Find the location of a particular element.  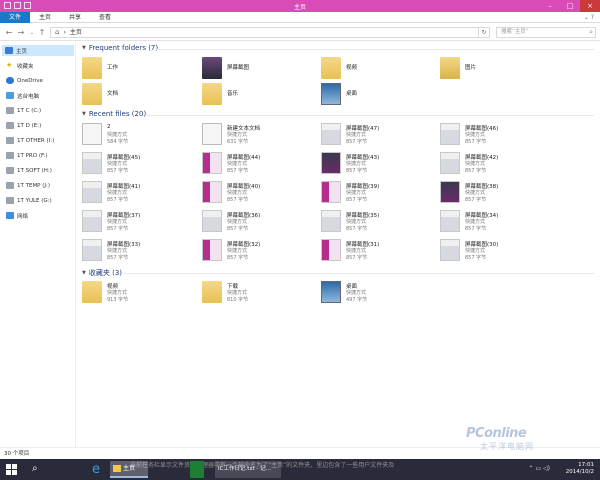

title-bar: 主页 – □ × is located at coordinates (300, 6).